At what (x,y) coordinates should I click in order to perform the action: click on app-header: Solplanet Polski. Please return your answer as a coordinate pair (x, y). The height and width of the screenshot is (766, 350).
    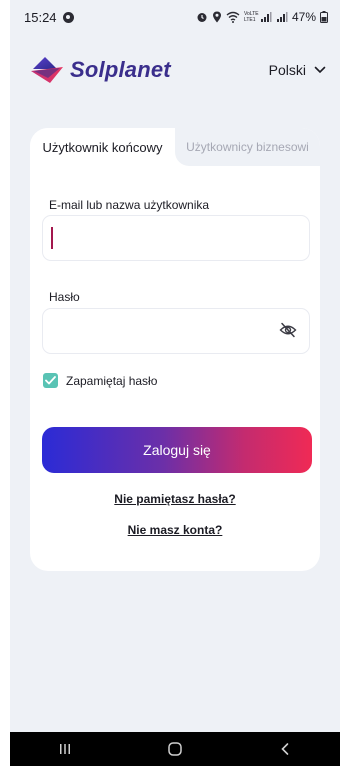
    Looking at the image, I should click on (175, 70).